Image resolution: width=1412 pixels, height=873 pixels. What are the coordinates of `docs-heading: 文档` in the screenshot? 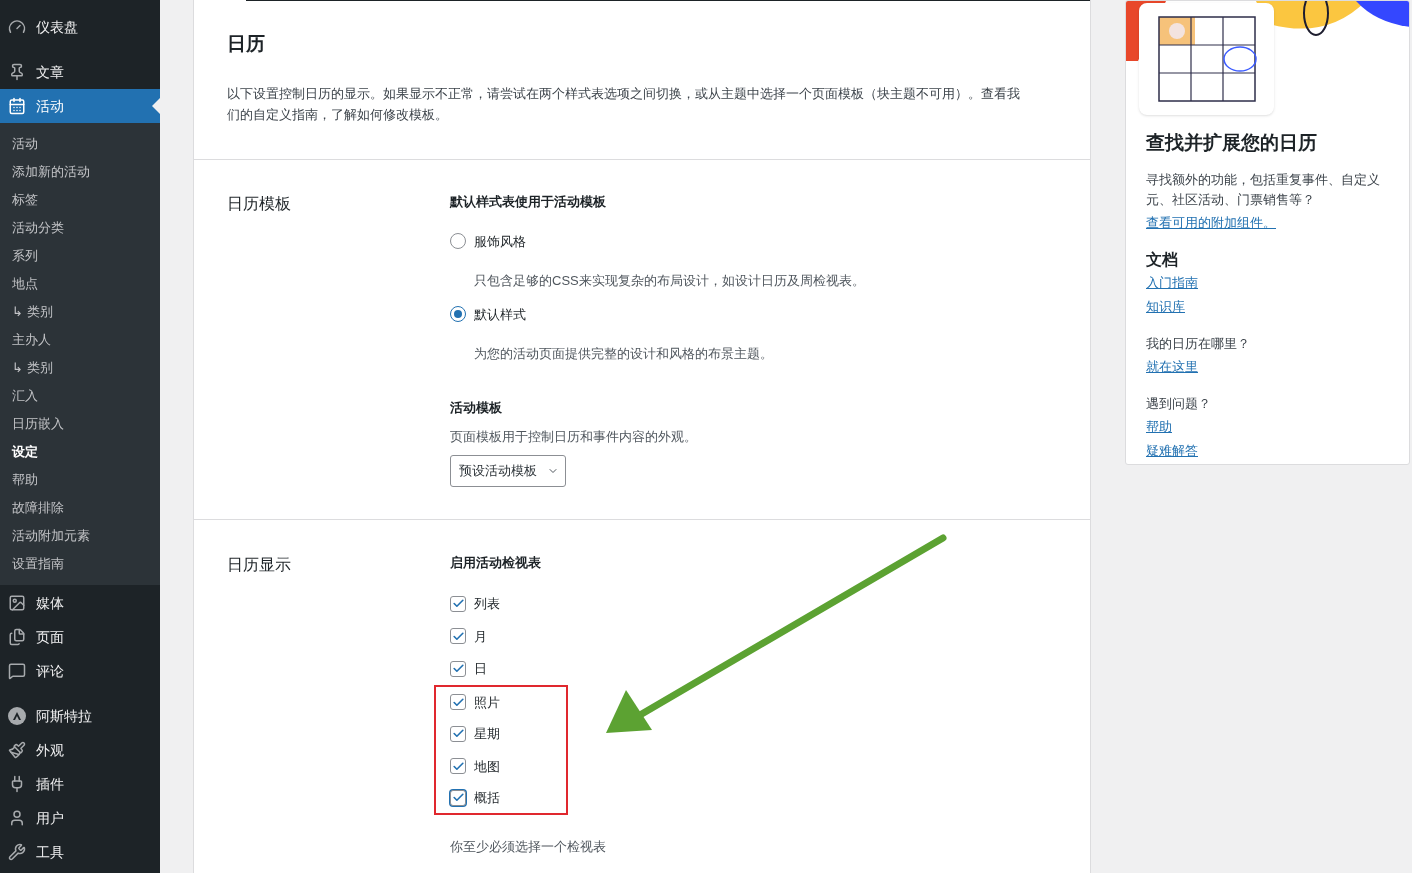 It's located at (1162, 259).